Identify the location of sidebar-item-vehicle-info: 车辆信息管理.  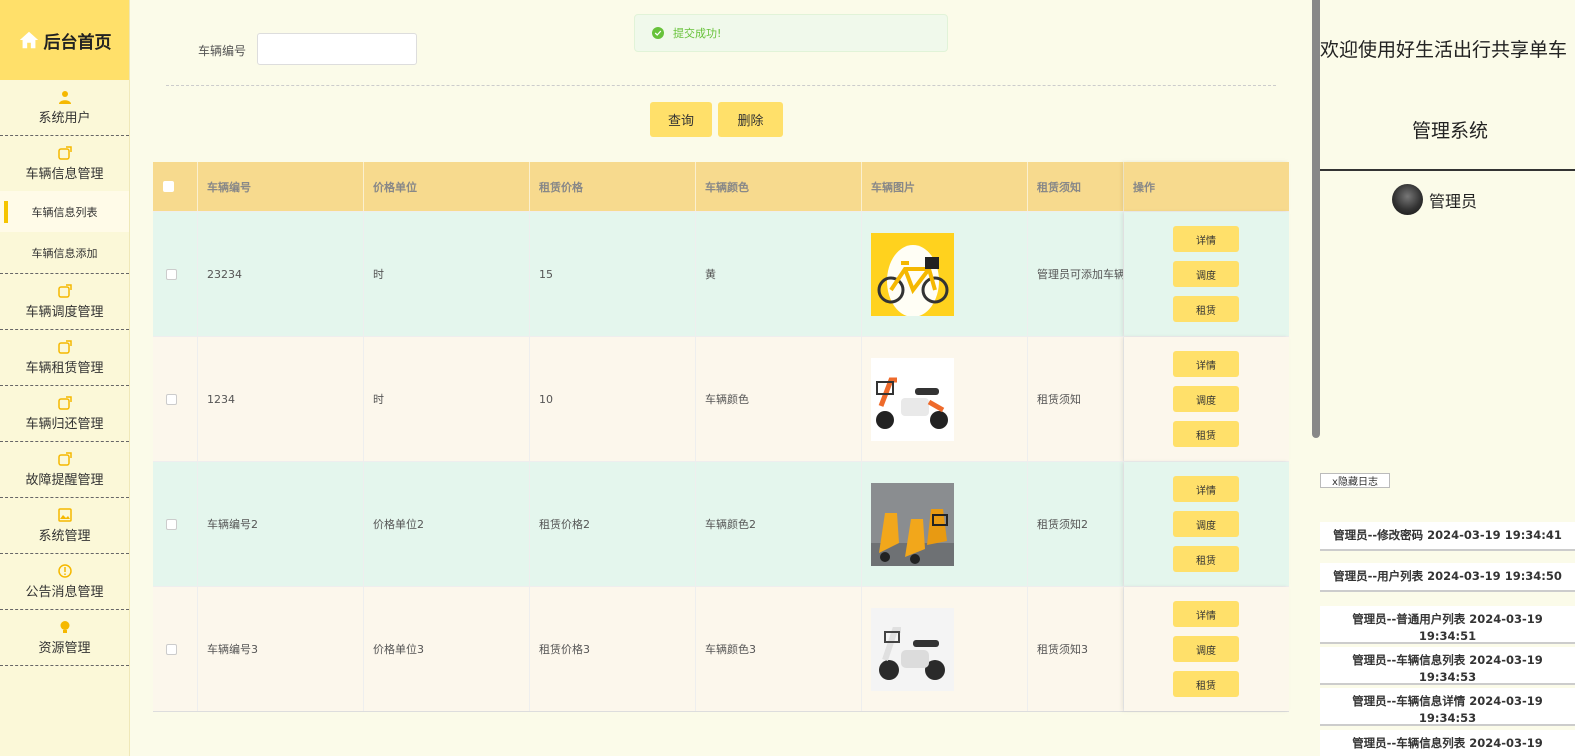
(64, 163).